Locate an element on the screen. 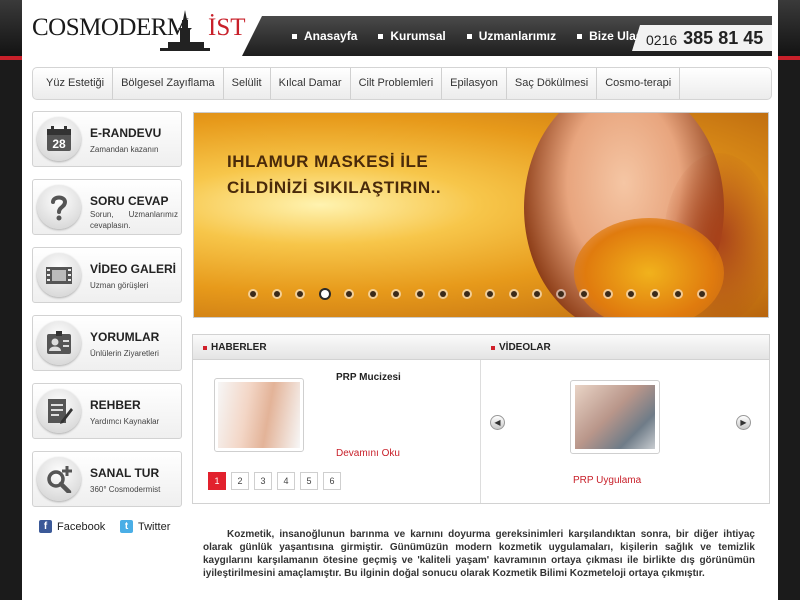 Image resolution: width=800 pixels, height=600 pixels. calendar-day: 28 is located at coordinates (59, 144).